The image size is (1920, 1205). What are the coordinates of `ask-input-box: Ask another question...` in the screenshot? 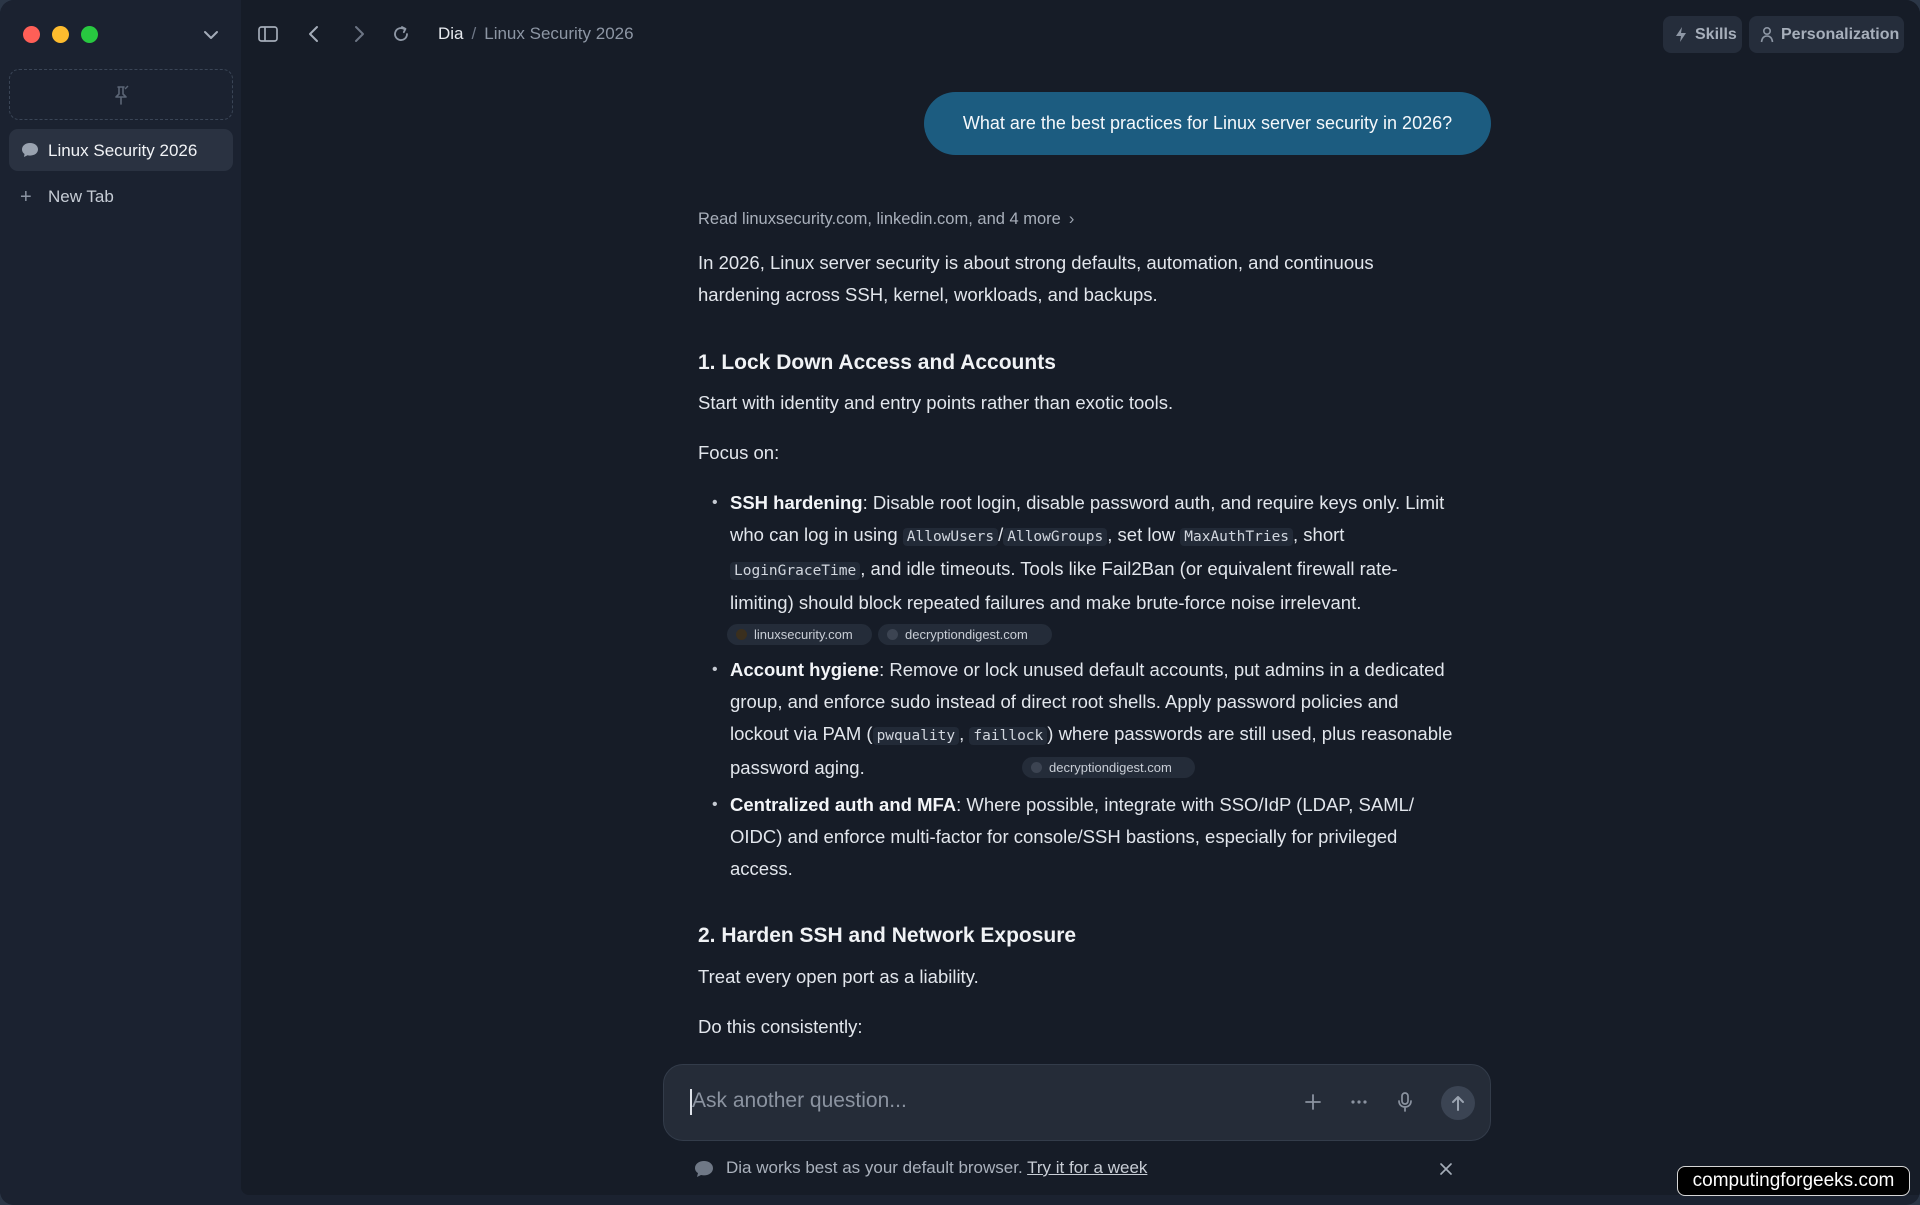 It's located at (1077, 1102).